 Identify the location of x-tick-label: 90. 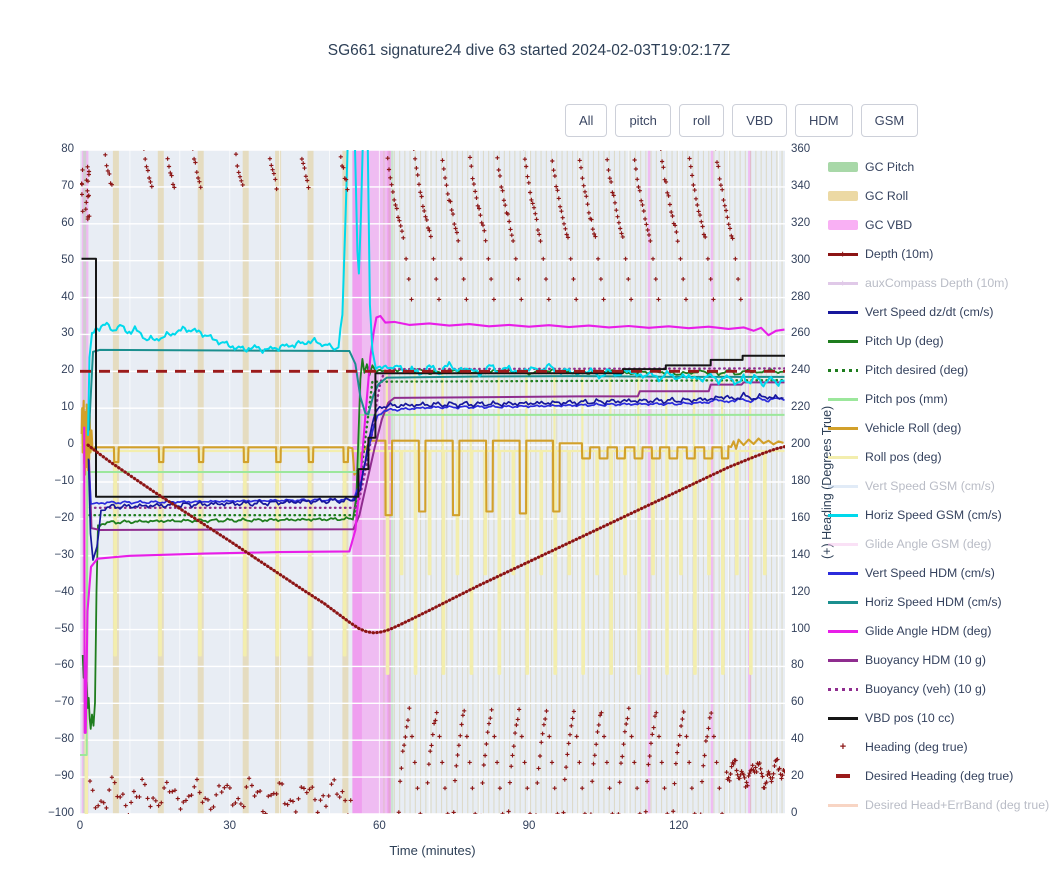
(529, 826).